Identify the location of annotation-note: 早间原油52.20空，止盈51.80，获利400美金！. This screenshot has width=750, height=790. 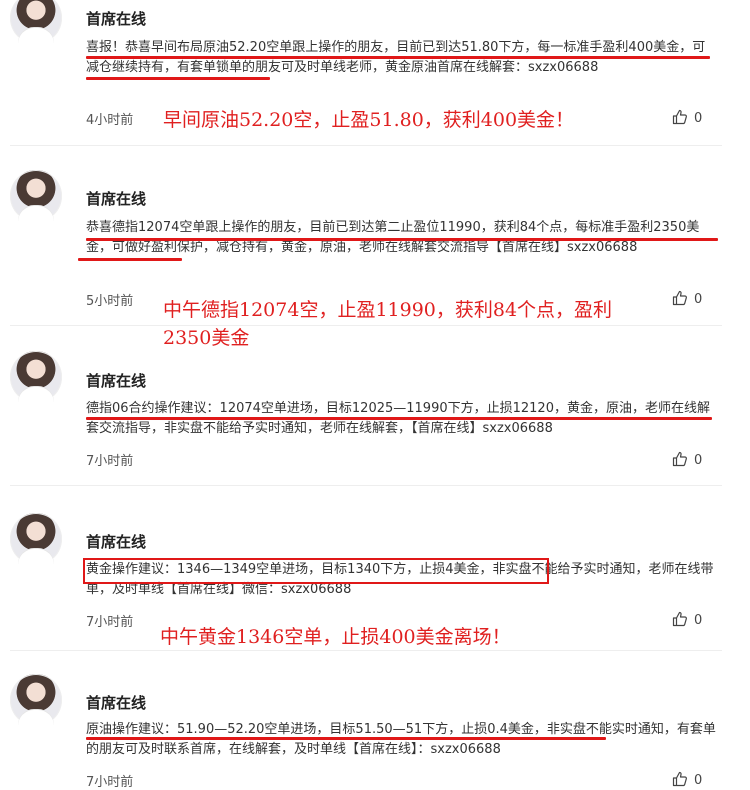
(369, 120).